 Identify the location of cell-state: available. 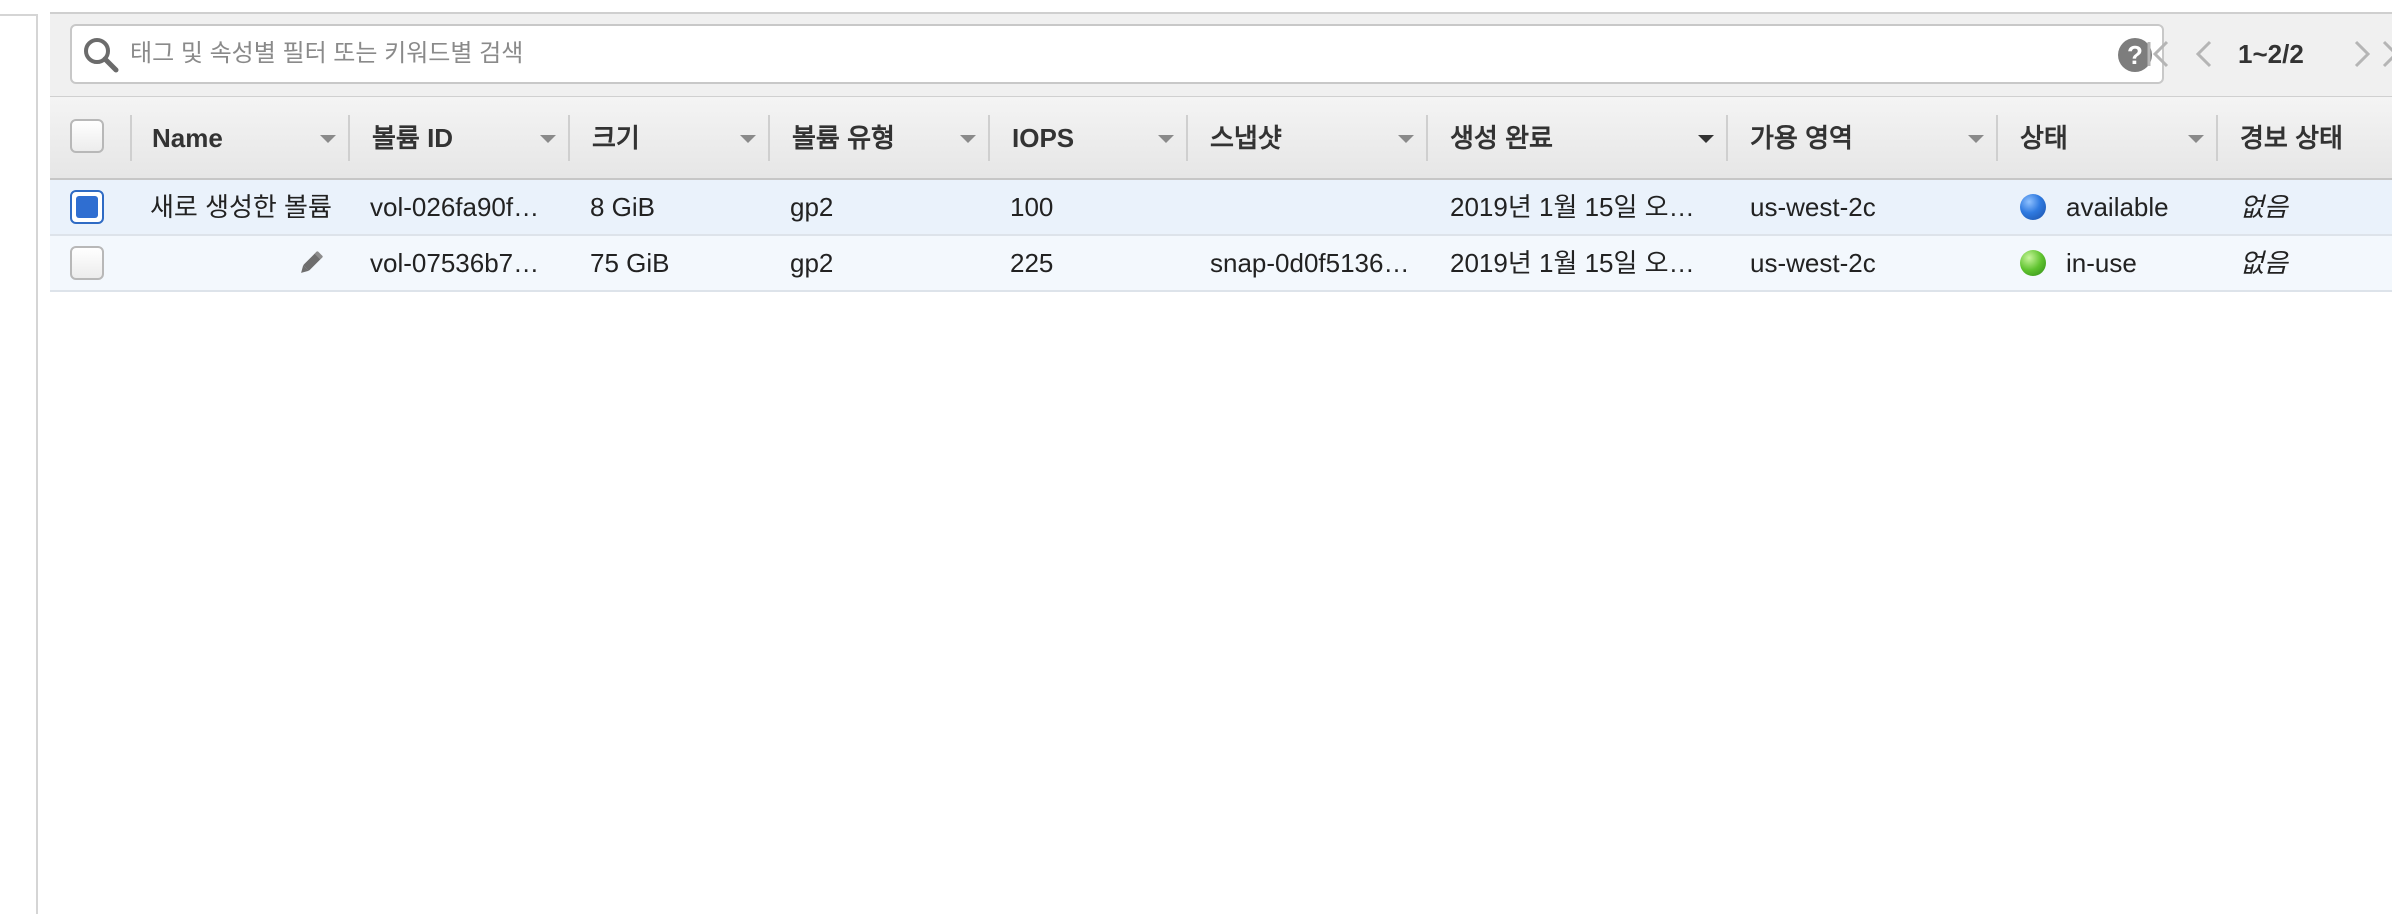
(2117, 207).